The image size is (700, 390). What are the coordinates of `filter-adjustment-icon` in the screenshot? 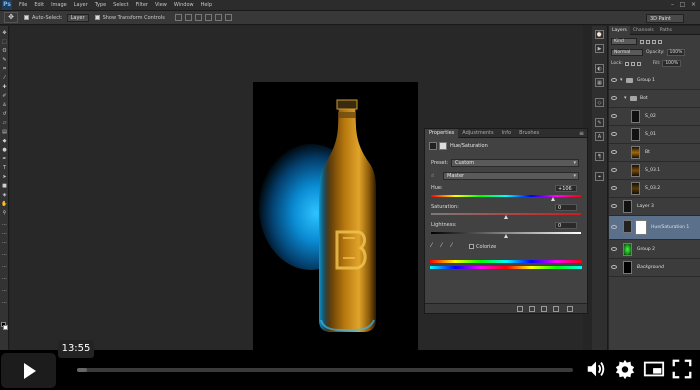 It's located at (648, 41).